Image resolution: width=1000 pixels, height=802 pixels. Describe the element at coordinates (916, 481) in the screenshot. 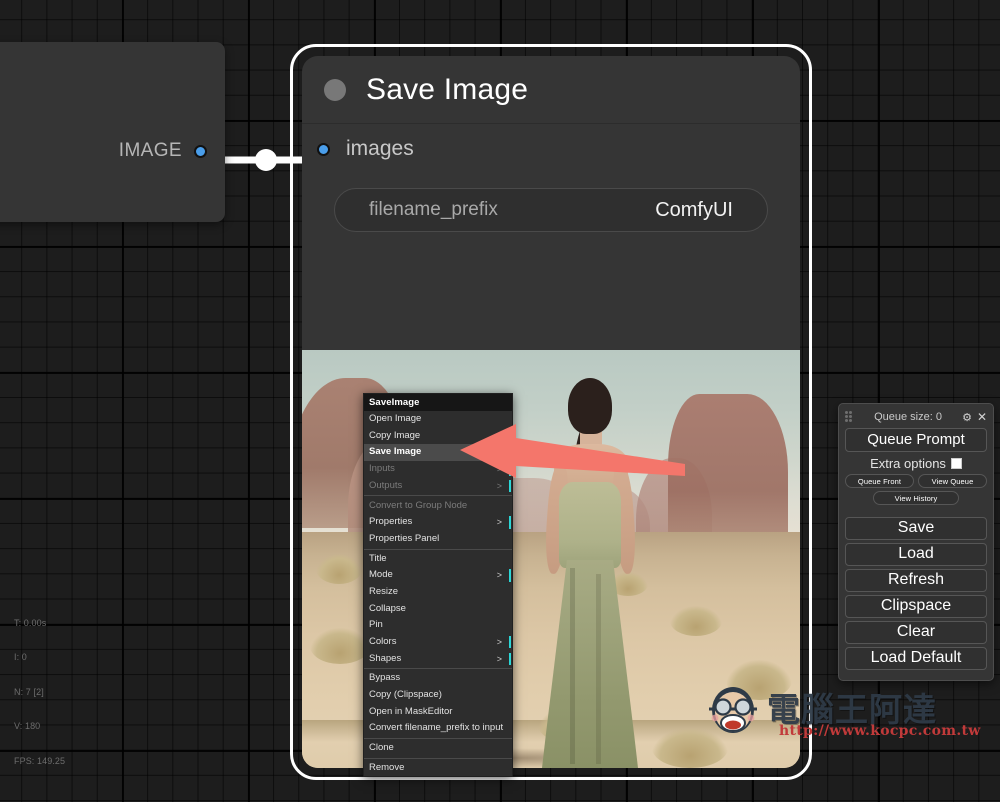

I see `queue-secondary-buttons: Queue Front View Queue` at that location.